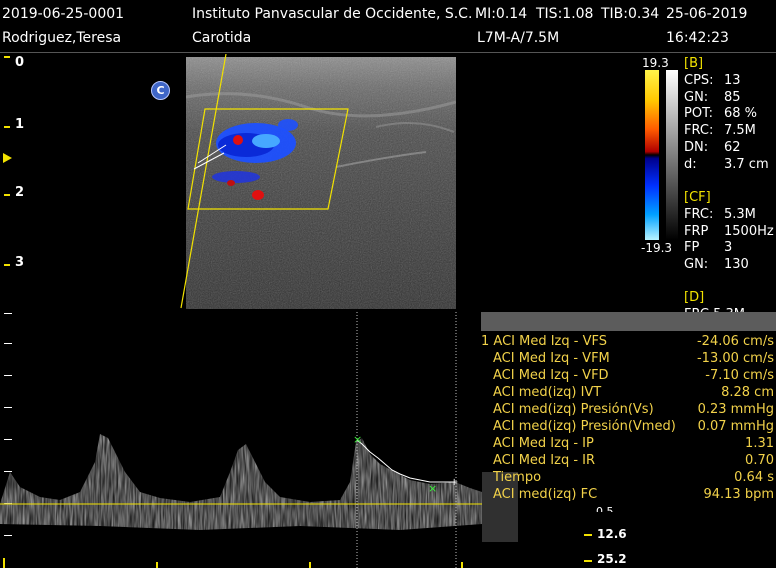 The image size is (776, 568). What do you see at coordinates (672, 155) in the screenshot?
I see `gray-scale-bar` at bounding box center [672, 155].